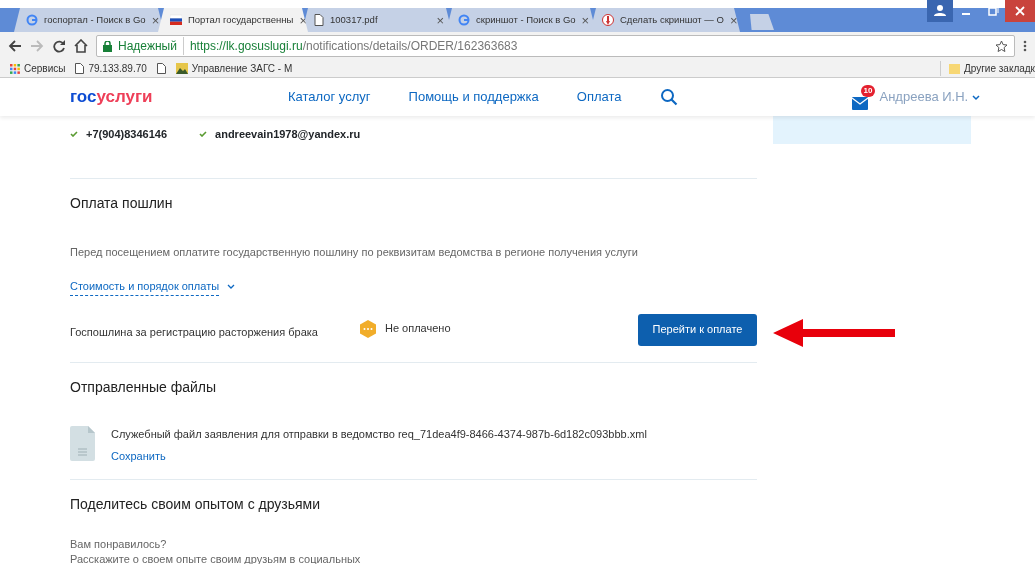 This screenshot has height=564, width=1035. I want to click on emblem-icon, so click(181, 68).